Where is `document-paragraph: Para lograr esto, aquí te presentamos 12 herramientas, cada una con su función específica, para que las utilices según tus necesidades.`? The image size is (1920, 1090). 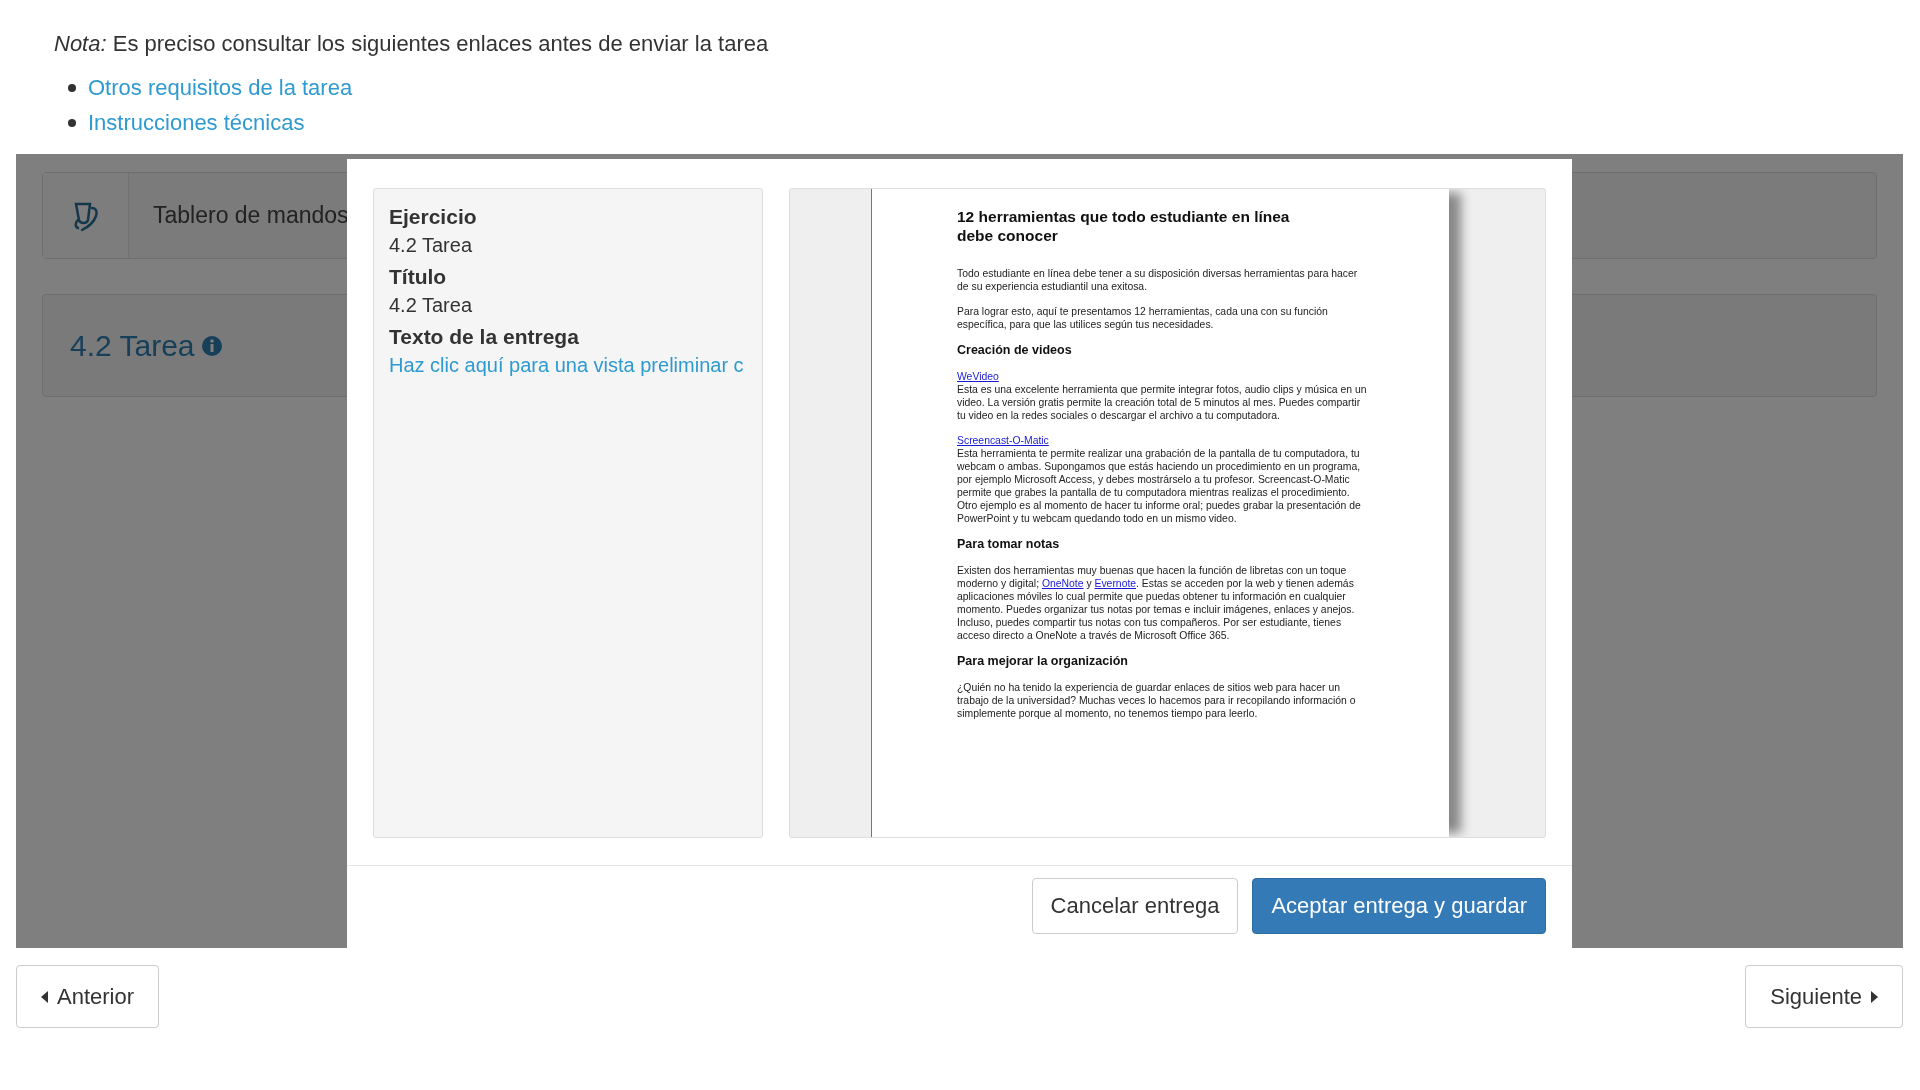 document-paragraph: Para lograr esto, aquí te presentamos 12 herramientas, cada una con su función específica, para que las utilices según tus necesidades. is located at coordinates (1143, 318).